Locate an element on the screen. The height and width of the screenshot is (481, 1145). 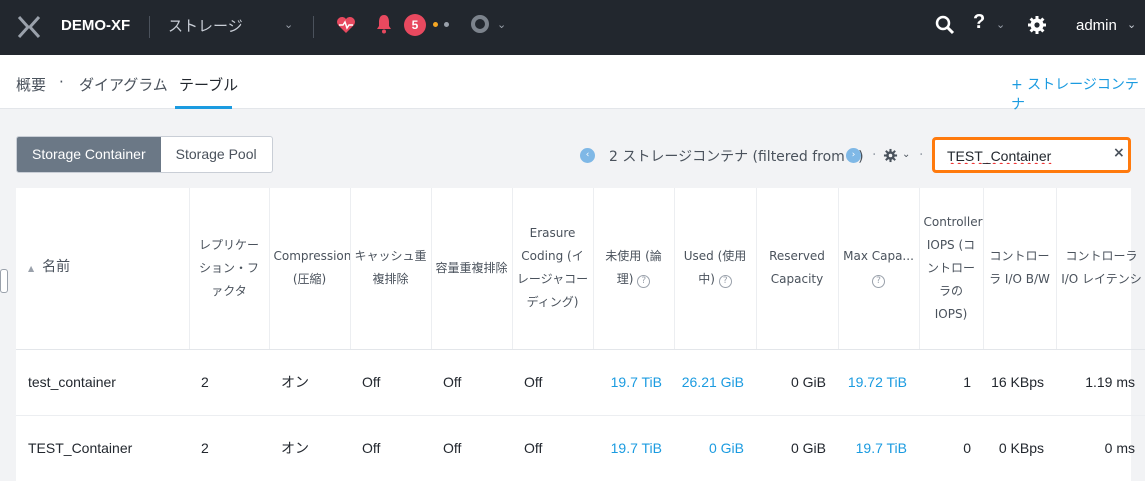
task-status-icon is located at coordinates (480, 24).